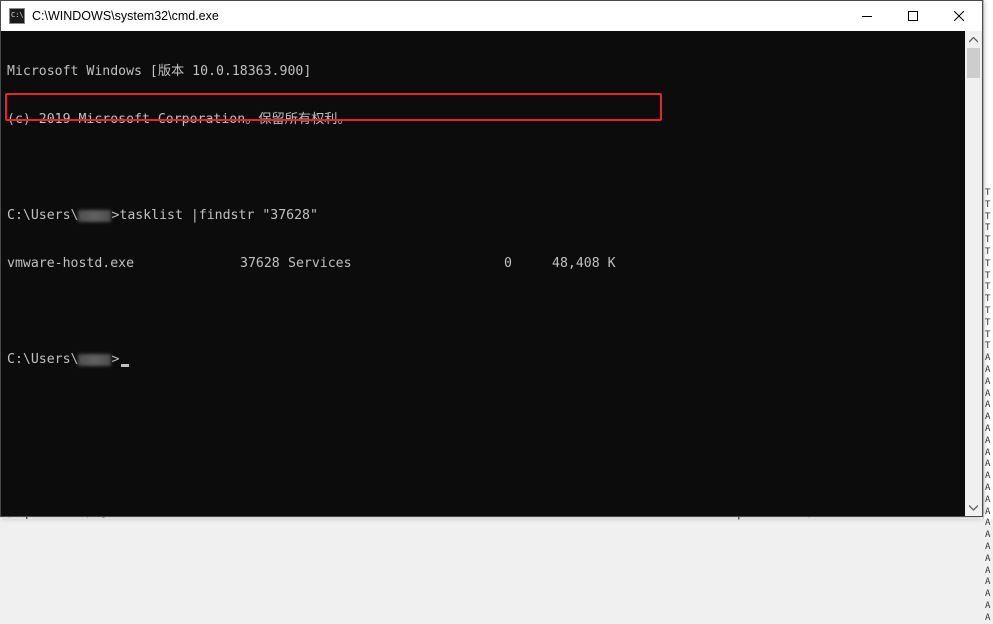  I want to click on close-button, so click(959, 16).